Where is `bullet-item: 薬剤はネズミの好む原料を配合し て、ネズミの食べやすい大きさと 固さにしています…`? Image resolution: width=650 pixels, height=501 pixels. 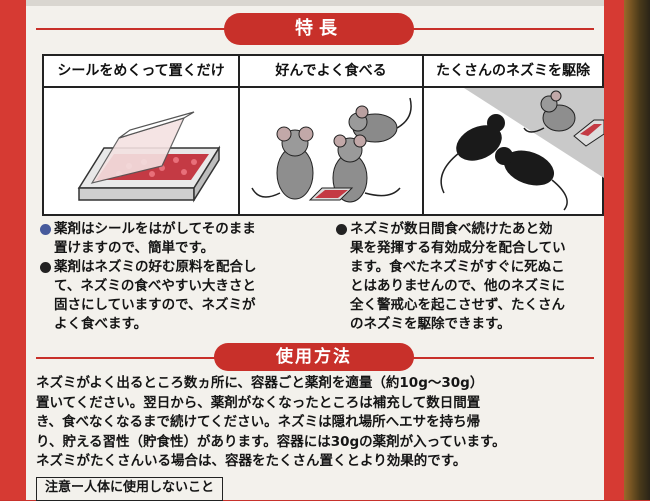
bullet-item: 薬剤はネズミの好む原料を配合し て、ネズミの食べやすい大きさと 固さにしています… is located at coordinates (190, 296).